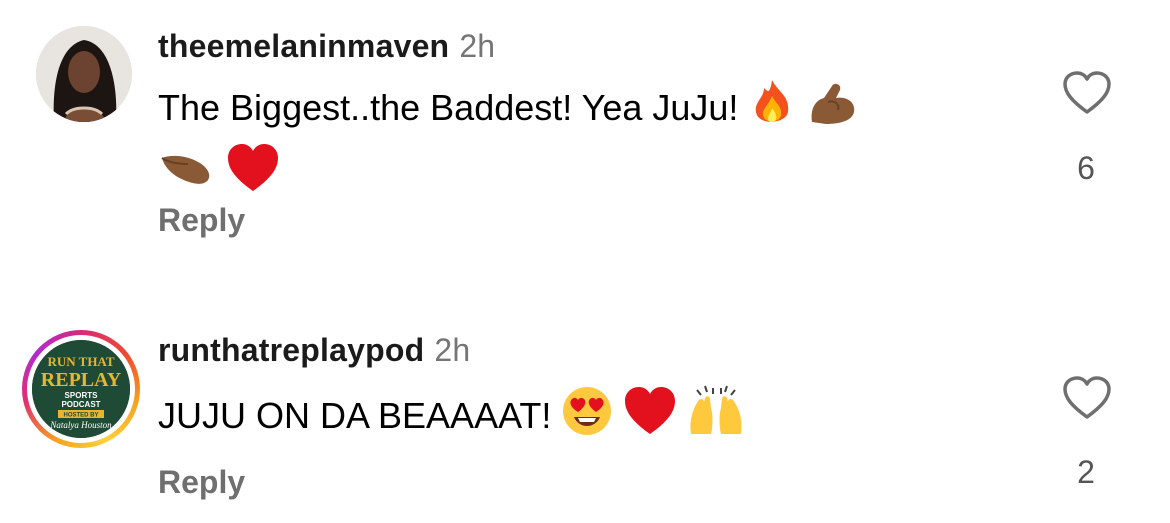 The height and width of the screenshot is (523, 1170). What do you see at coordinates (448, 108) in the screenshot?
I see `comment-body: The Biggest..the Baddest! Yea JuJu!` at bounding box center [448, 108].